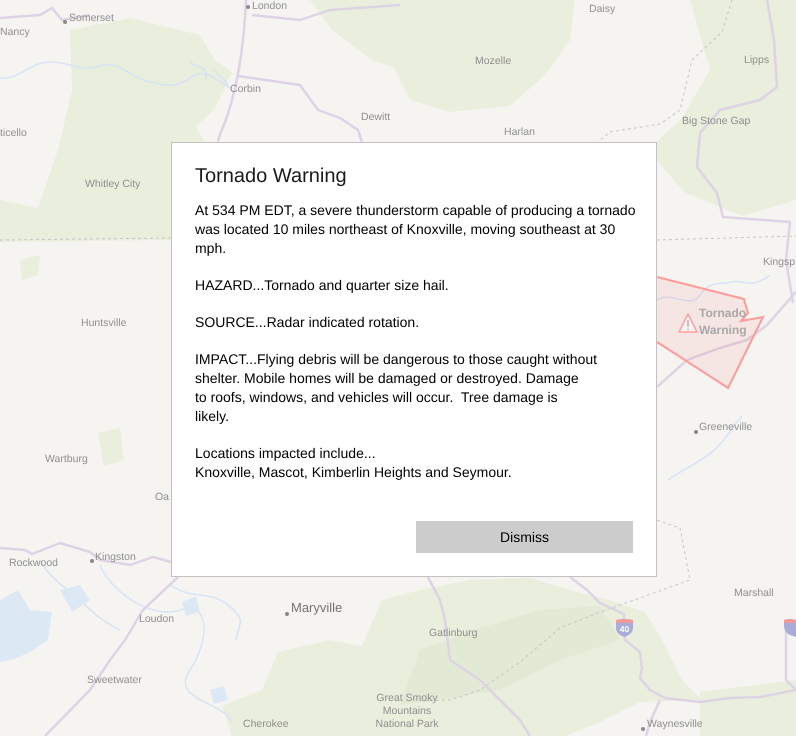 The image size is (796, 736). I want to click on place-label: Big Stone Gap, so click(716, 121).